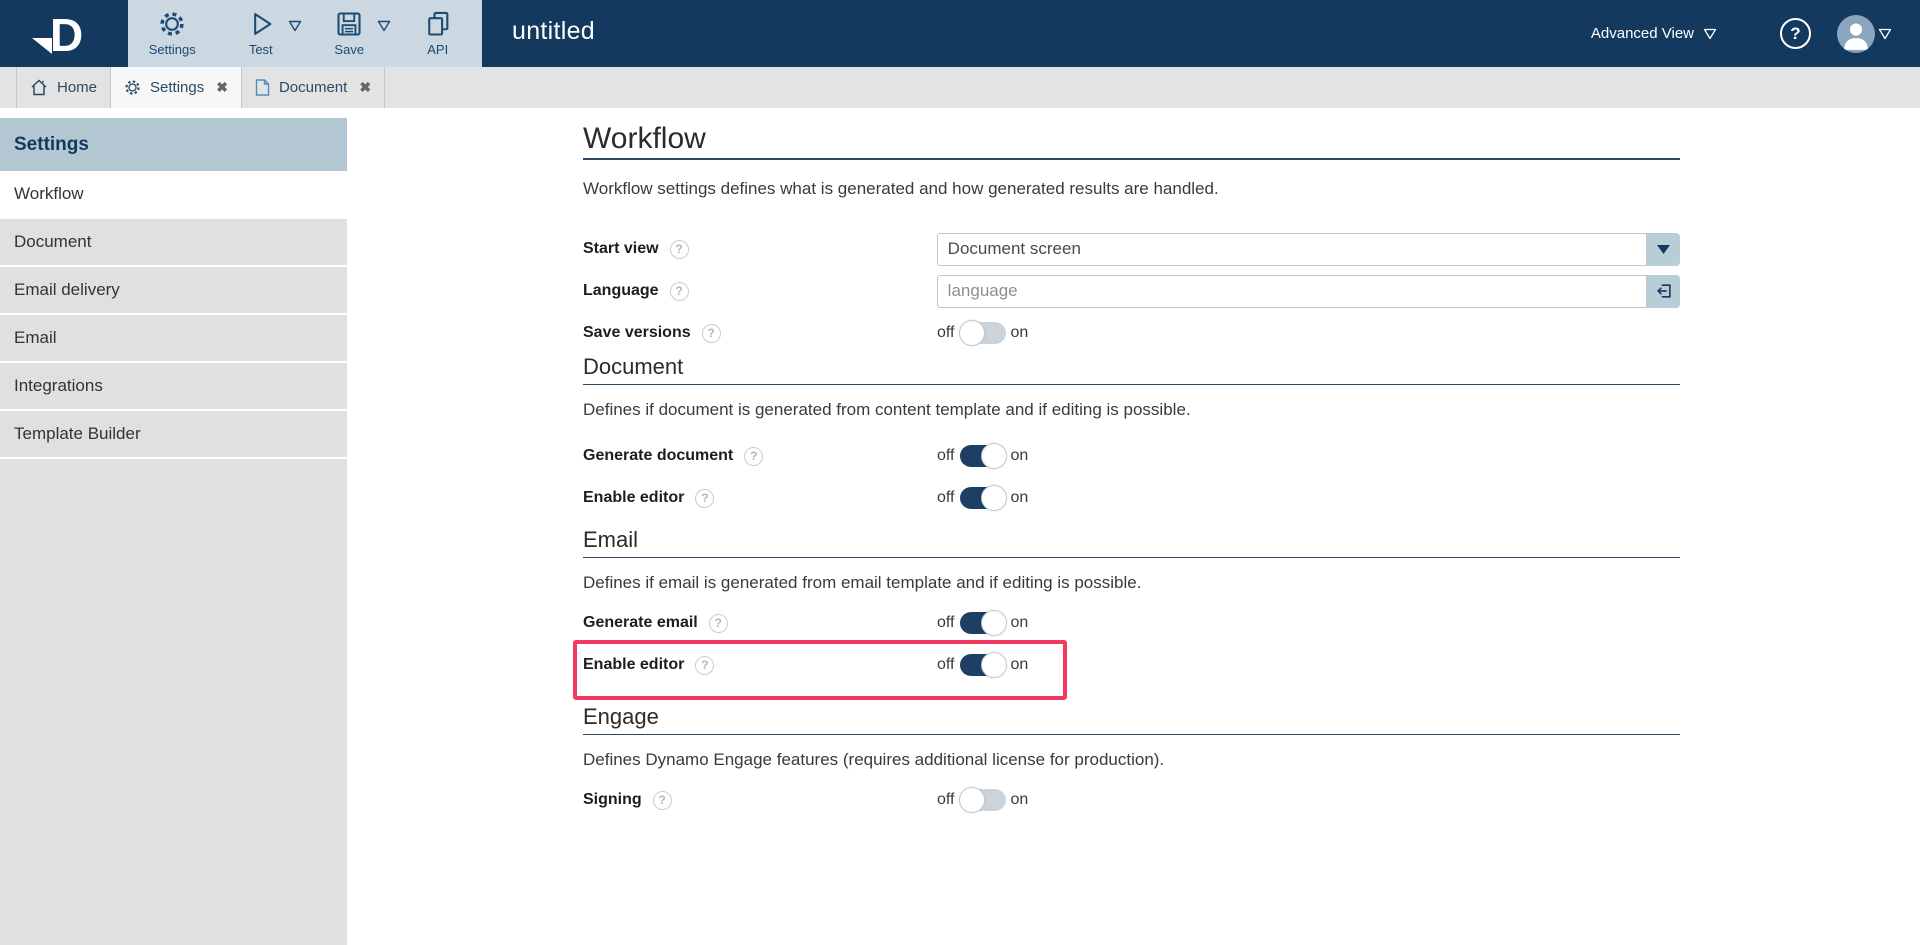 The image size is (1920, 945). I want to click on generate-document-toggle: off on, so click(983, 456).